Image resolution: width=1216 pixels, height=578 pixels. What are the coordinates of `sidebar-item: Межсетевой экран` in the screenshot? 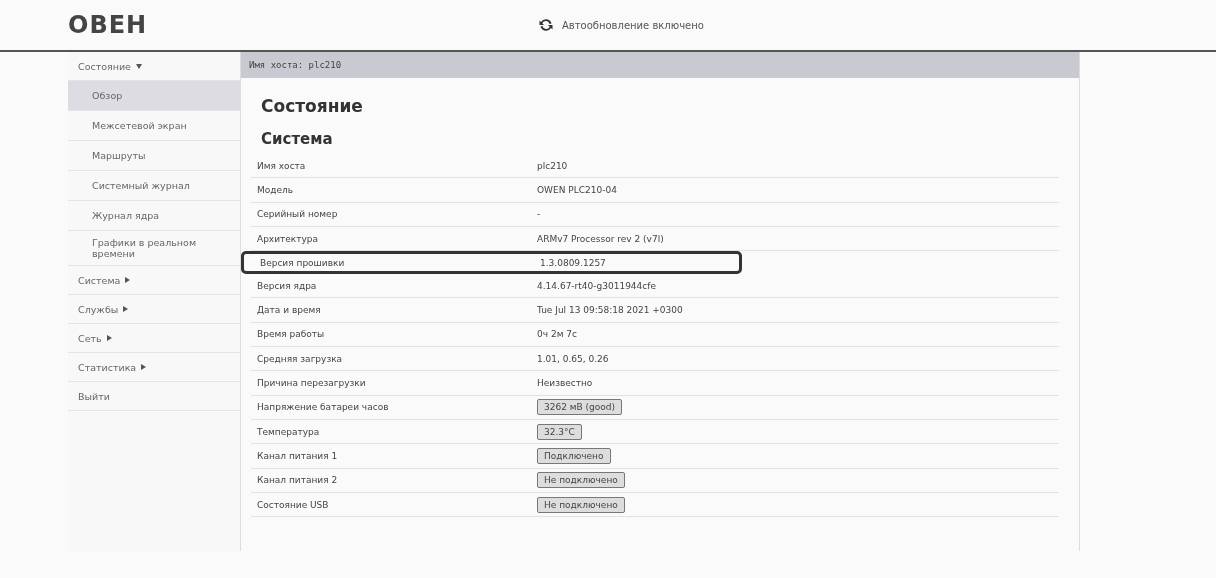 It's located at (154, 126).